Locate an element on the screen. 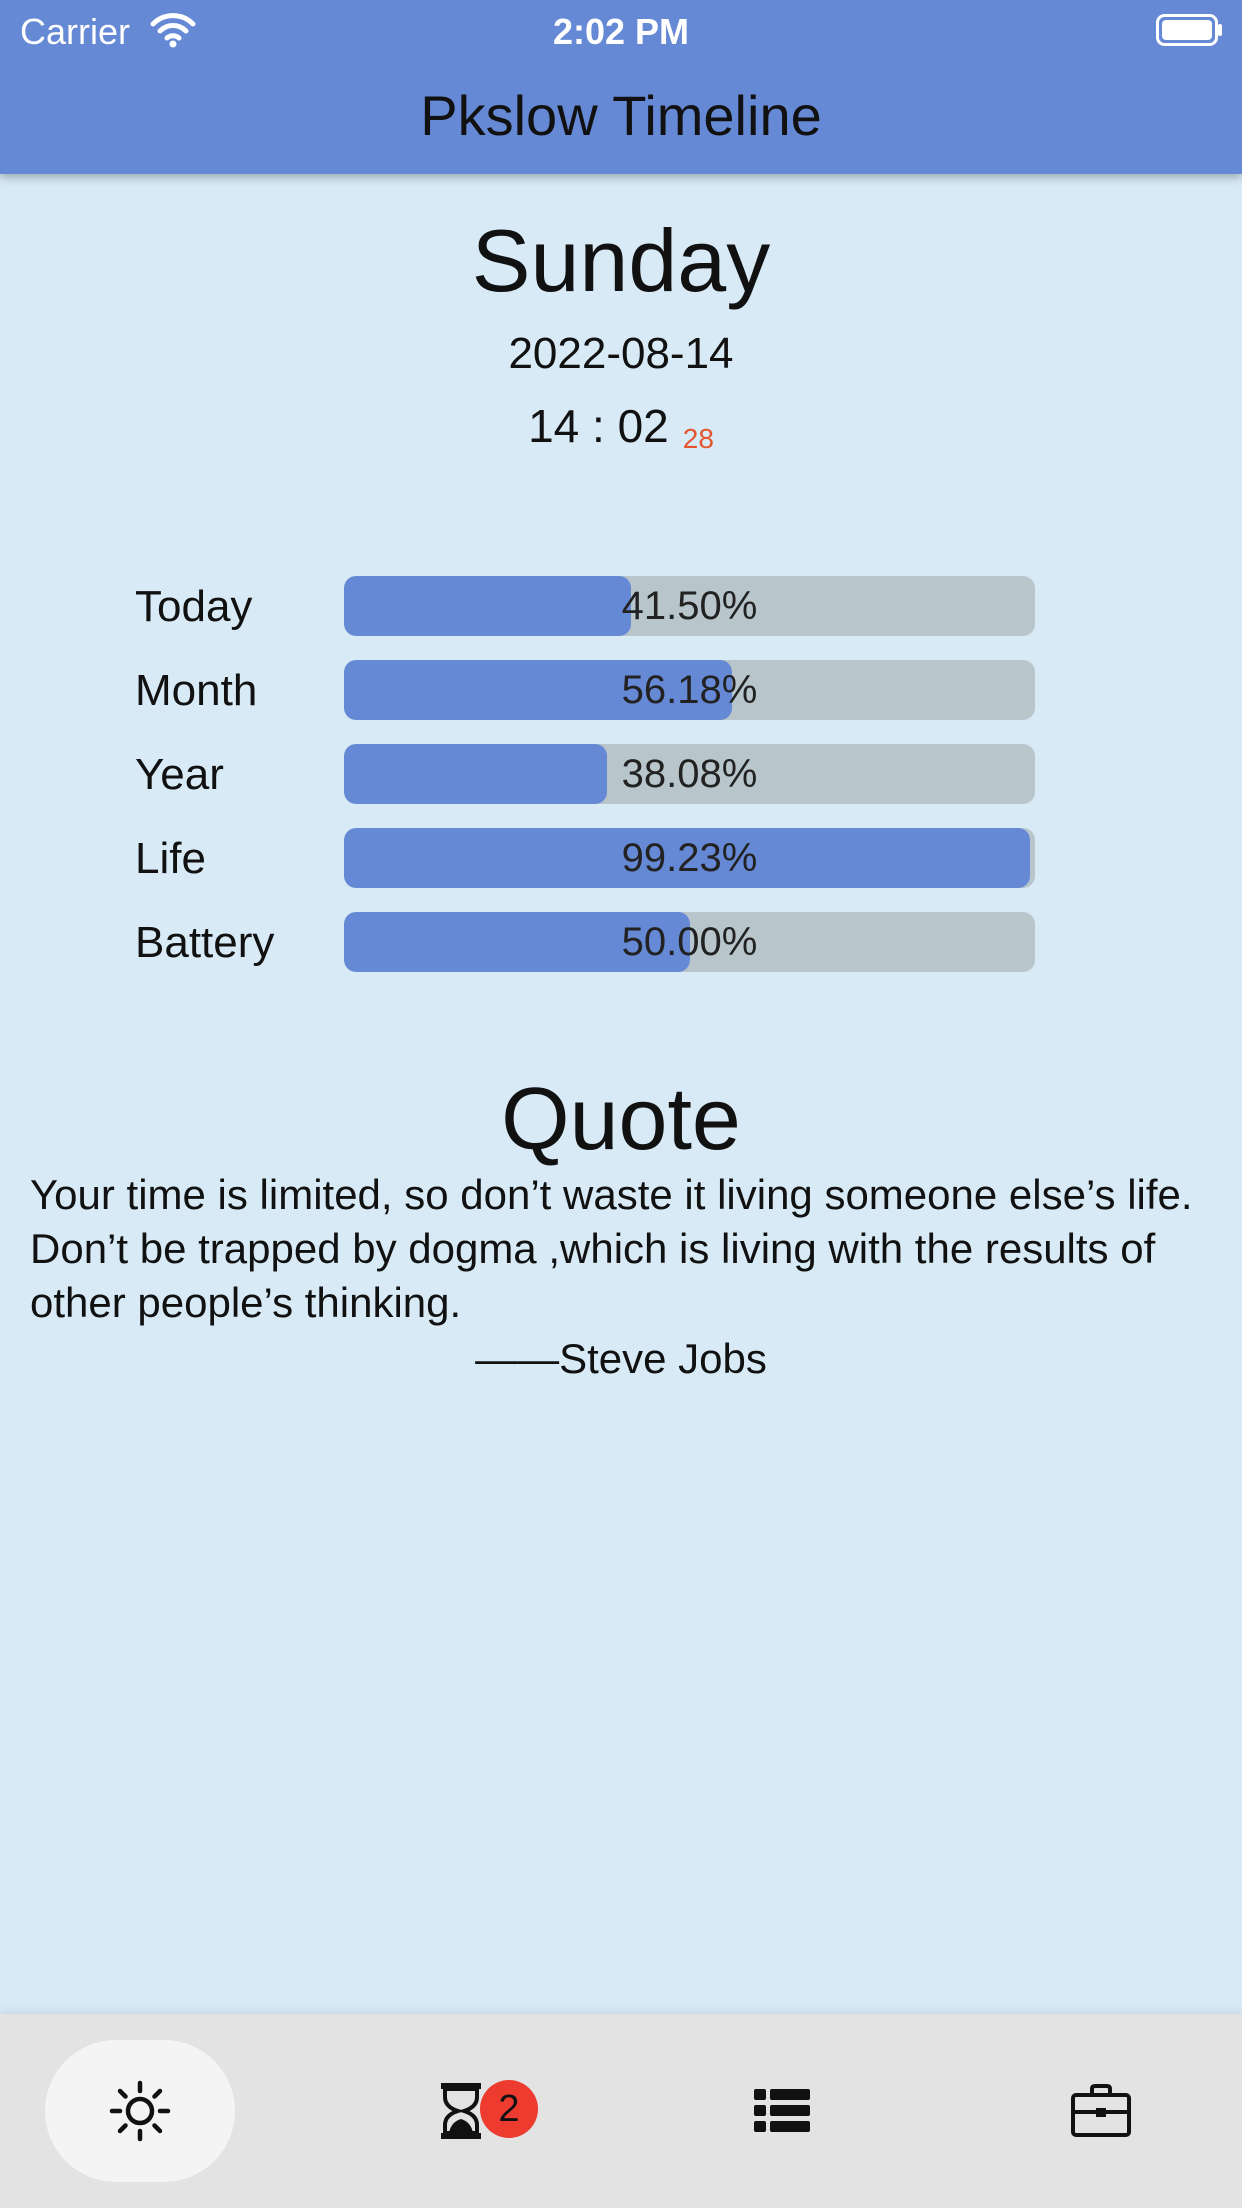  progress-label: Month is located at coordinates (196, 690).